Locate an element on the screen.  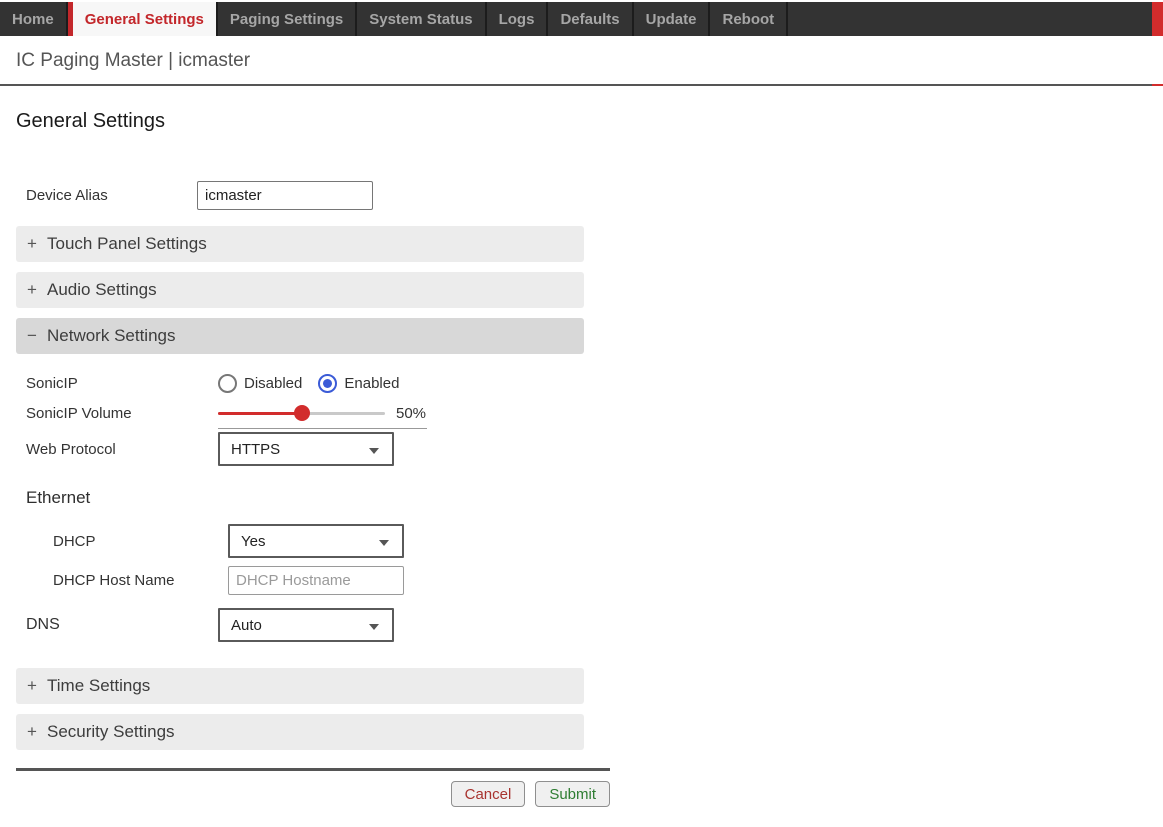
tab-reboot: Reboot is located at coordinates (749, 19).